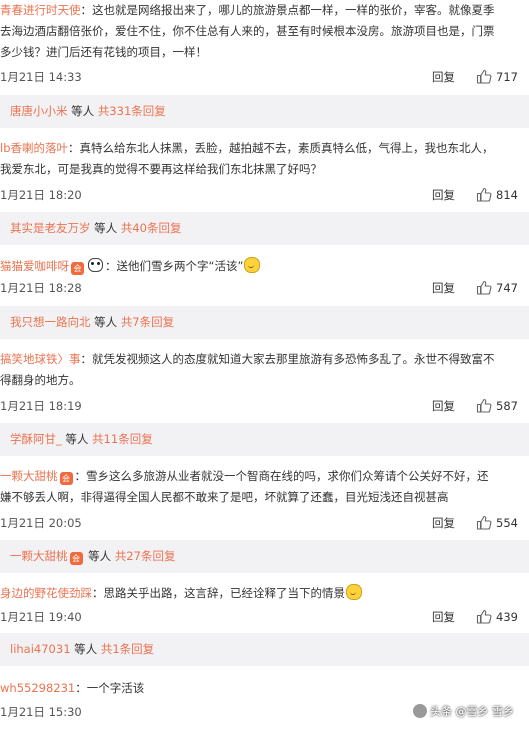 The width and height of the screenshot is (529, 730). I want to click on comment-text: 猫猫爱咖啡呀会：送他们雪乡两个字“活该”, so click(258, 266).